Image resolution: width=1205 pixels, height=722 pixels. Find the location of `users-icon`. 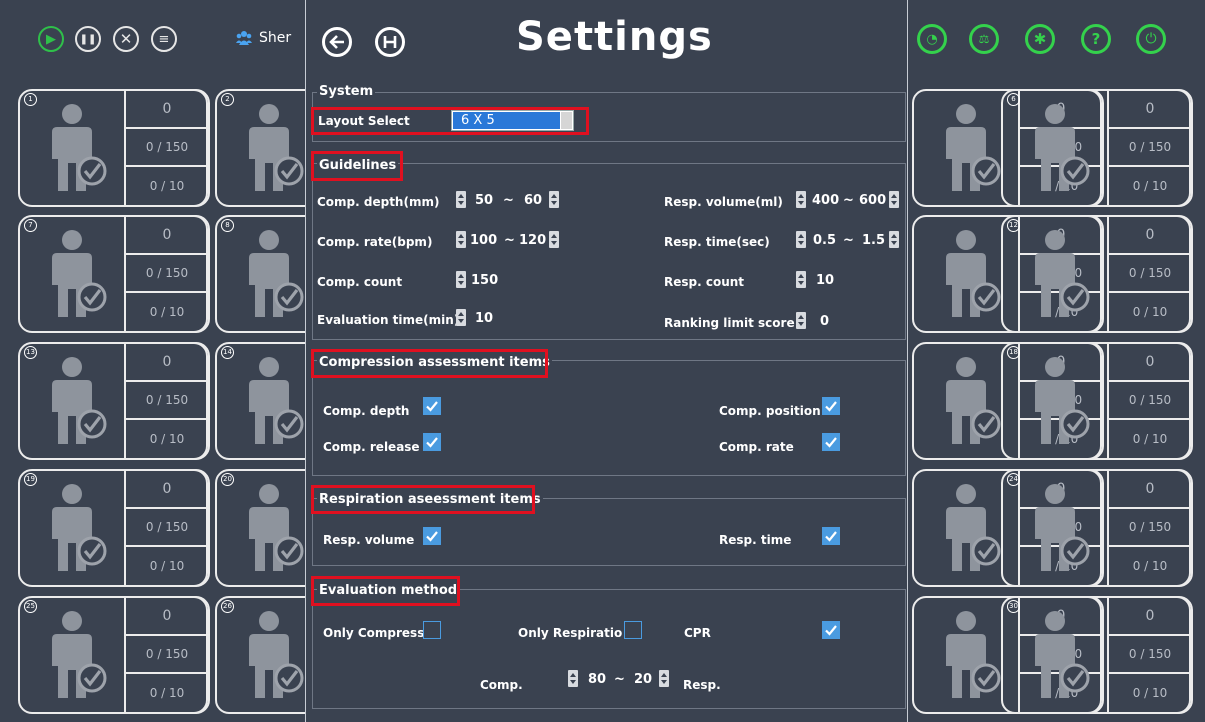

users-icon is located at coordinates (244, 38).